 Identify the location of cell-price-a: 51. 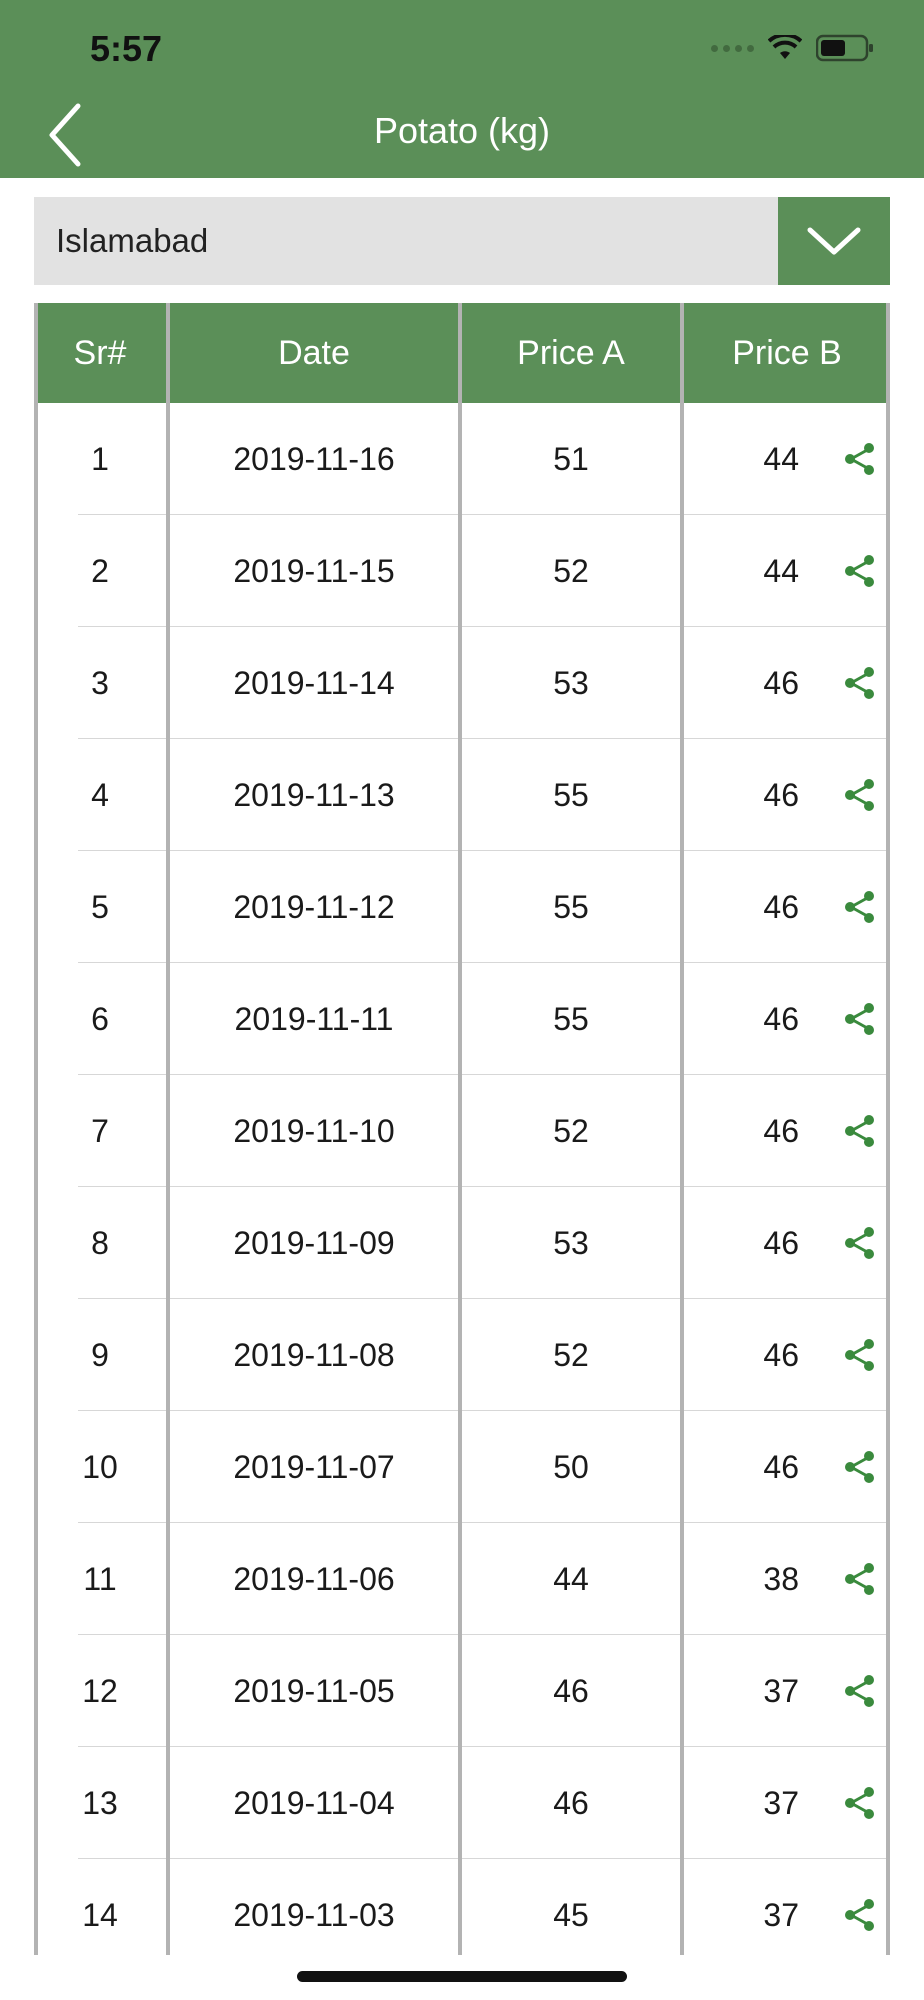
(571, 458).